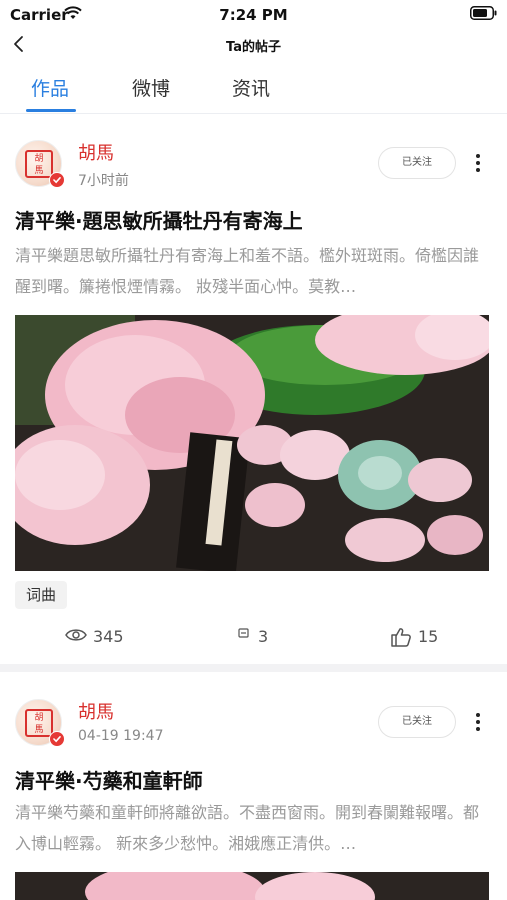 The width and height of the screenshot is (507, 900). What do you see at coordinates (51, 110) in the screenshot?
I see `tab-indicator` at bounding box center [51, 110].